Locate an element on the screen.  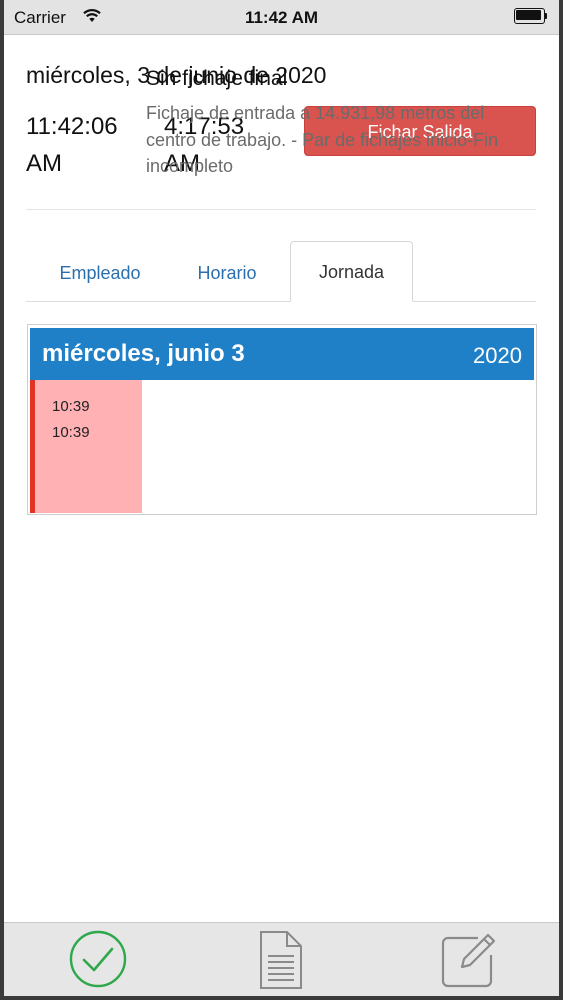
day-year: 2020 is located at coordinates (497, 355).